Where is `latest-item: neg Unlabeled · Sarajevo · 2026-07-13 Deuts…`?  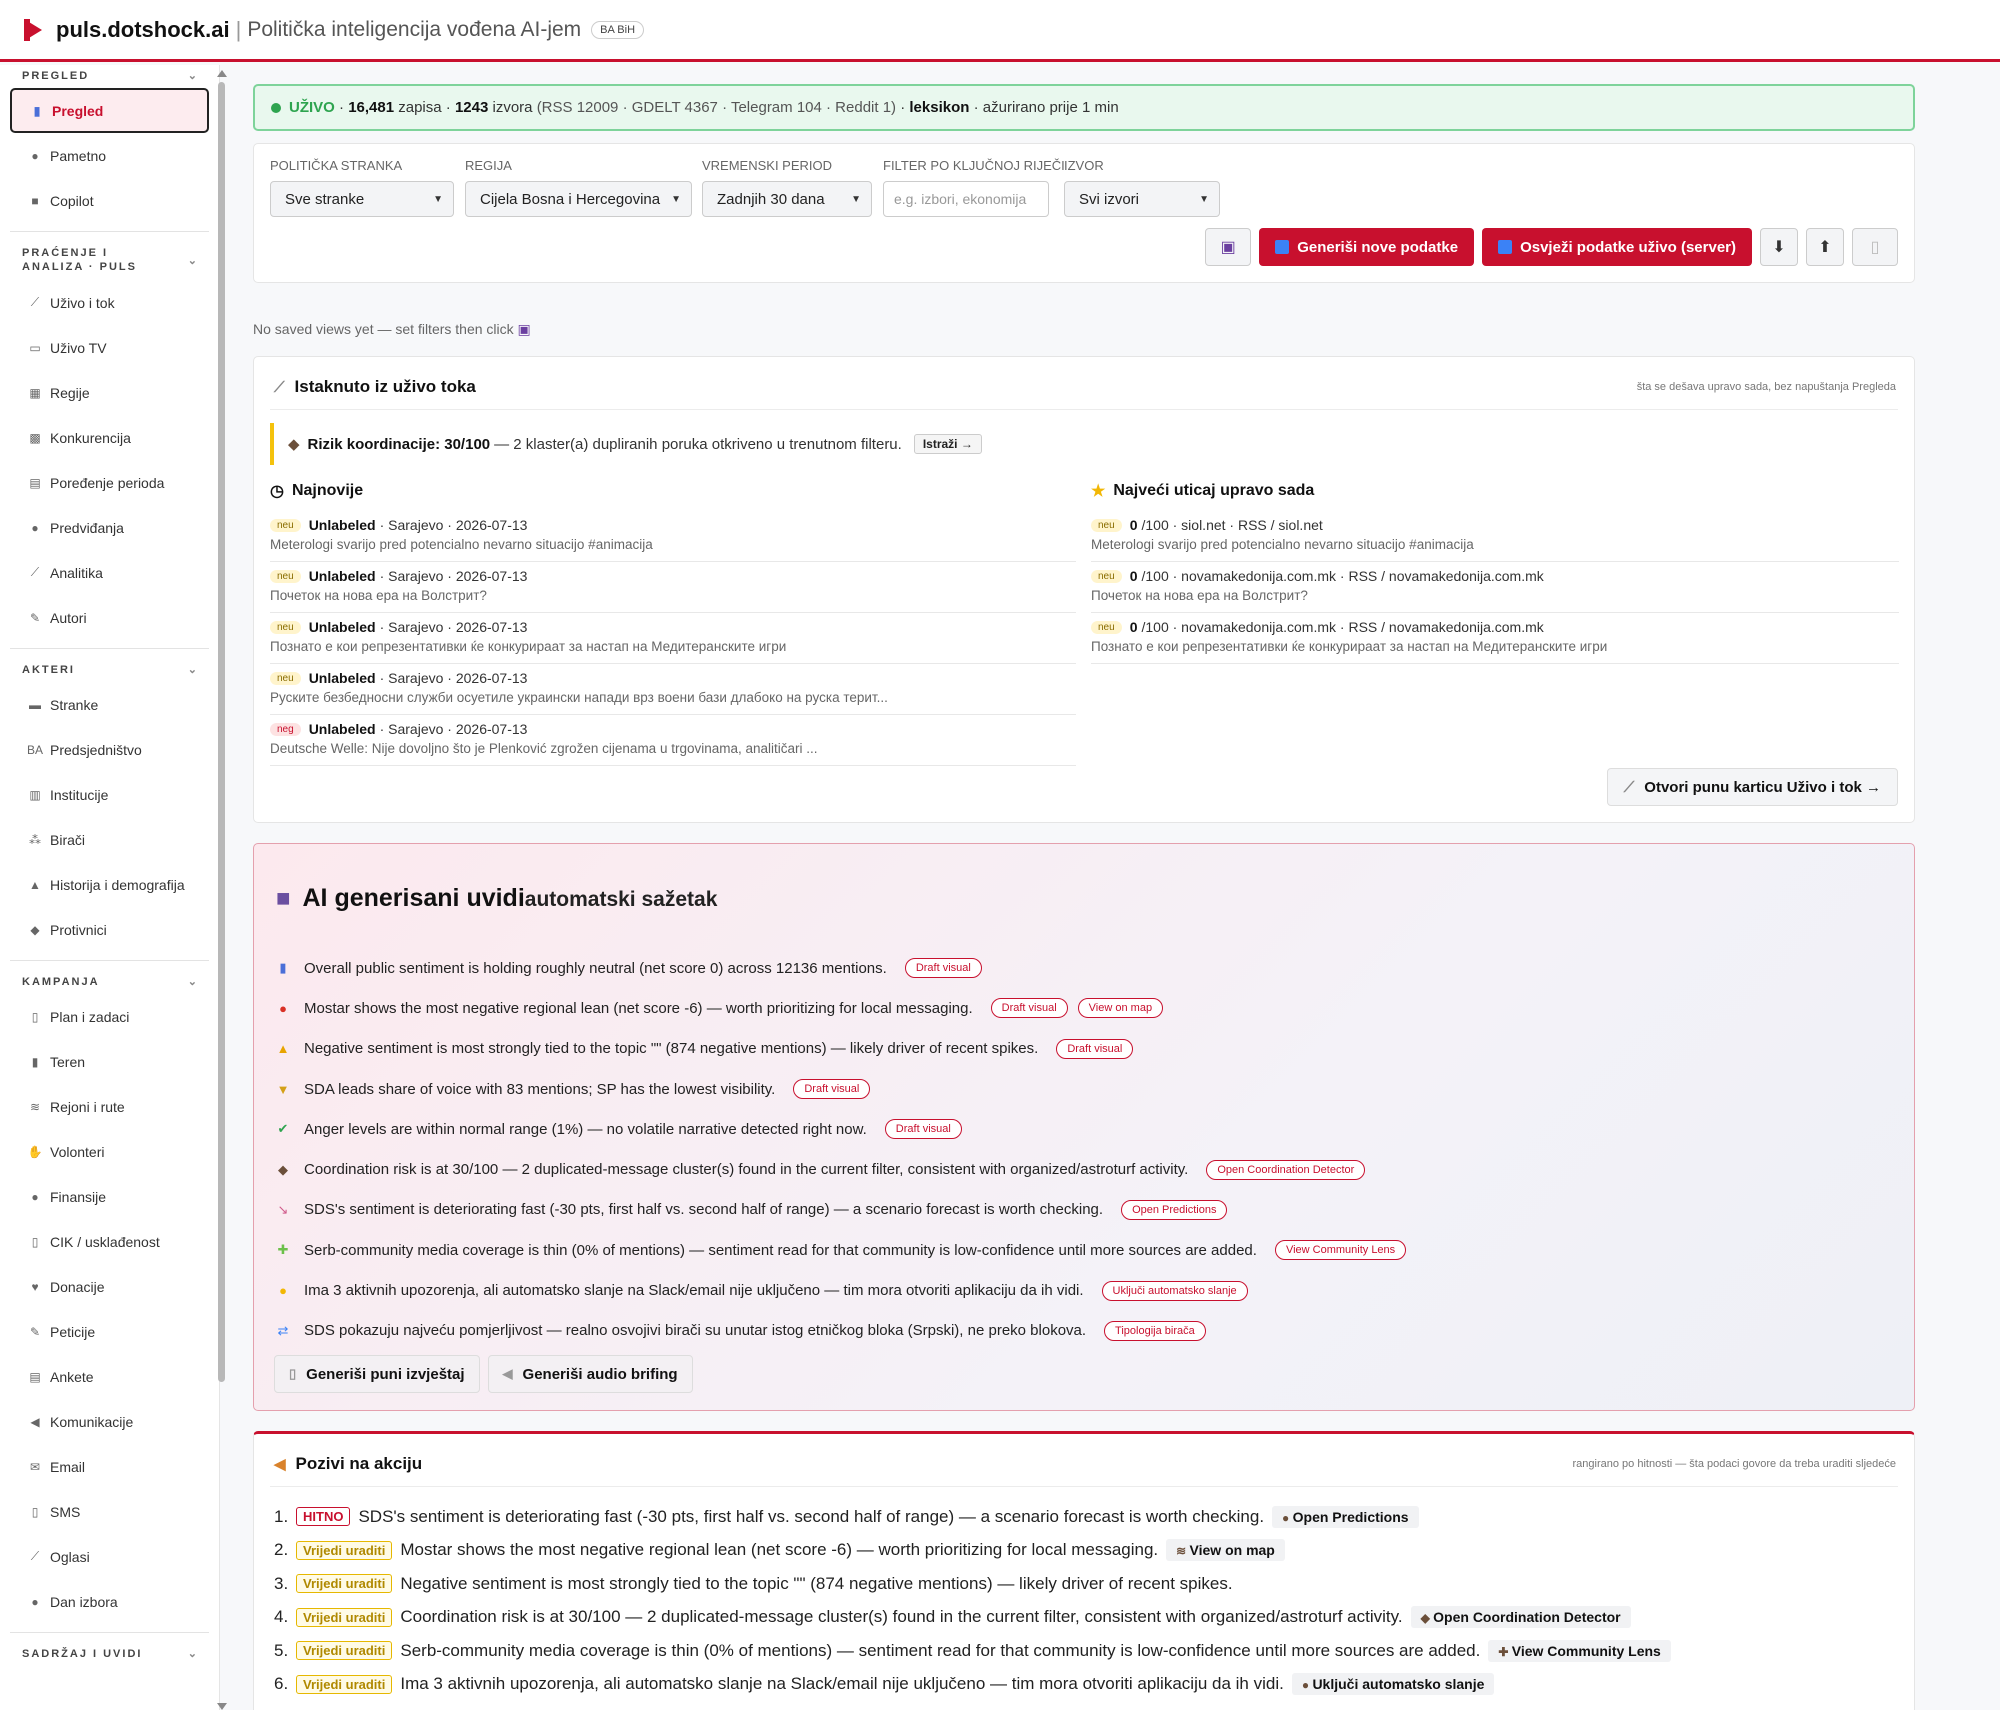 latest-item: neg Unlabeled · Sarajevo · 2026-07-13 Deuts… is located at coordinates (673, 740).